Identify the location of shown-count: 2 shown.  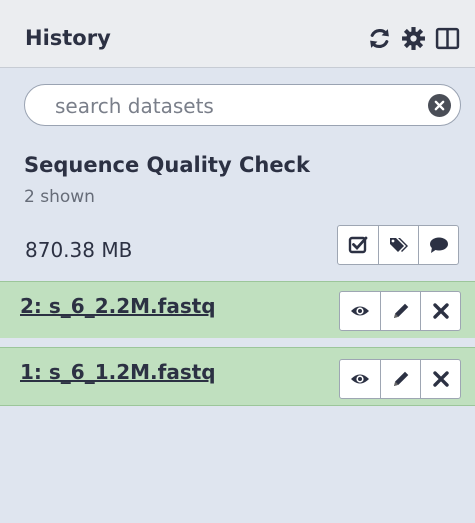
(59, 197).